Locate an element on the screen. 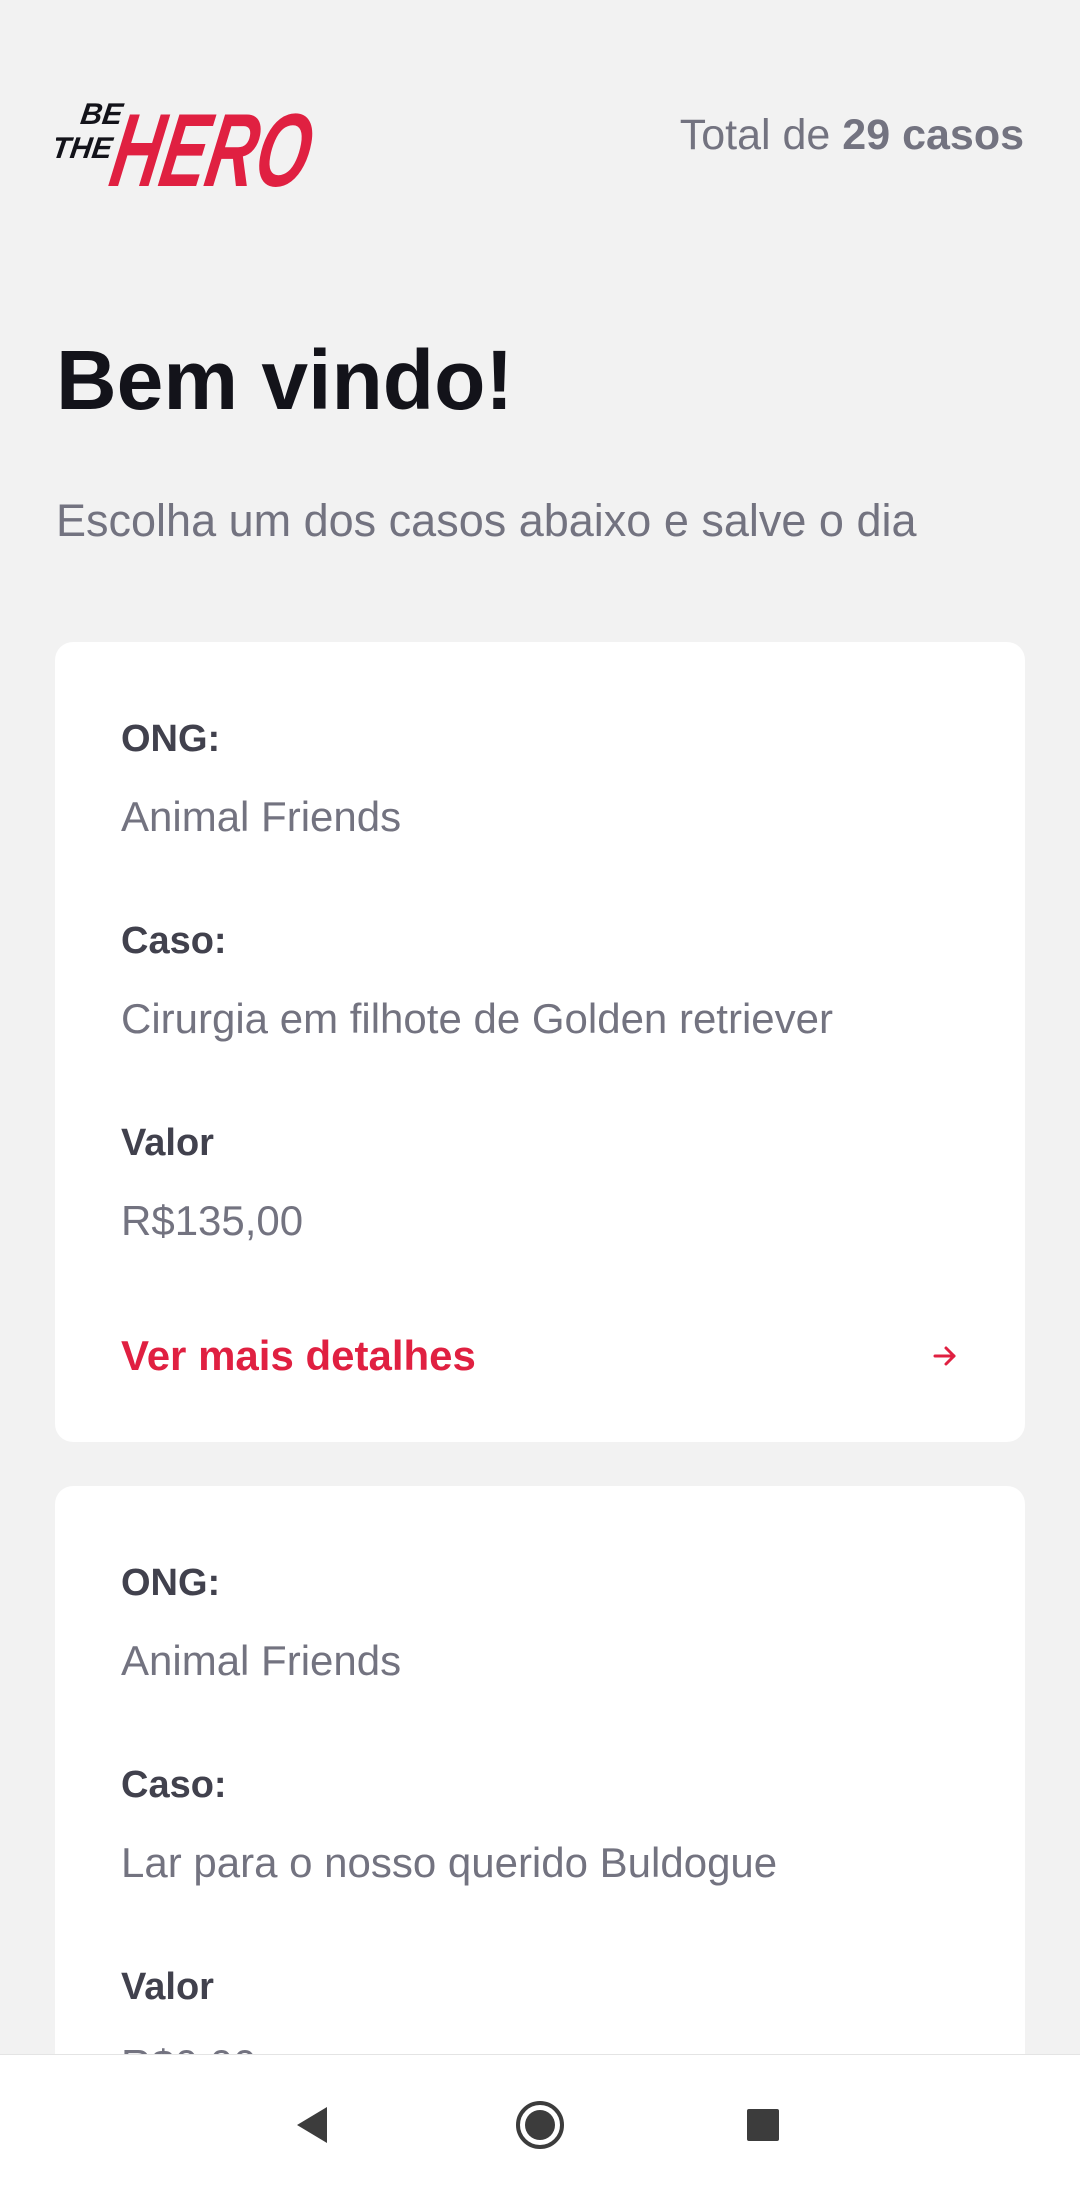 The image size is (1080, 2185). home-button is located at coordinates (540, 2125).